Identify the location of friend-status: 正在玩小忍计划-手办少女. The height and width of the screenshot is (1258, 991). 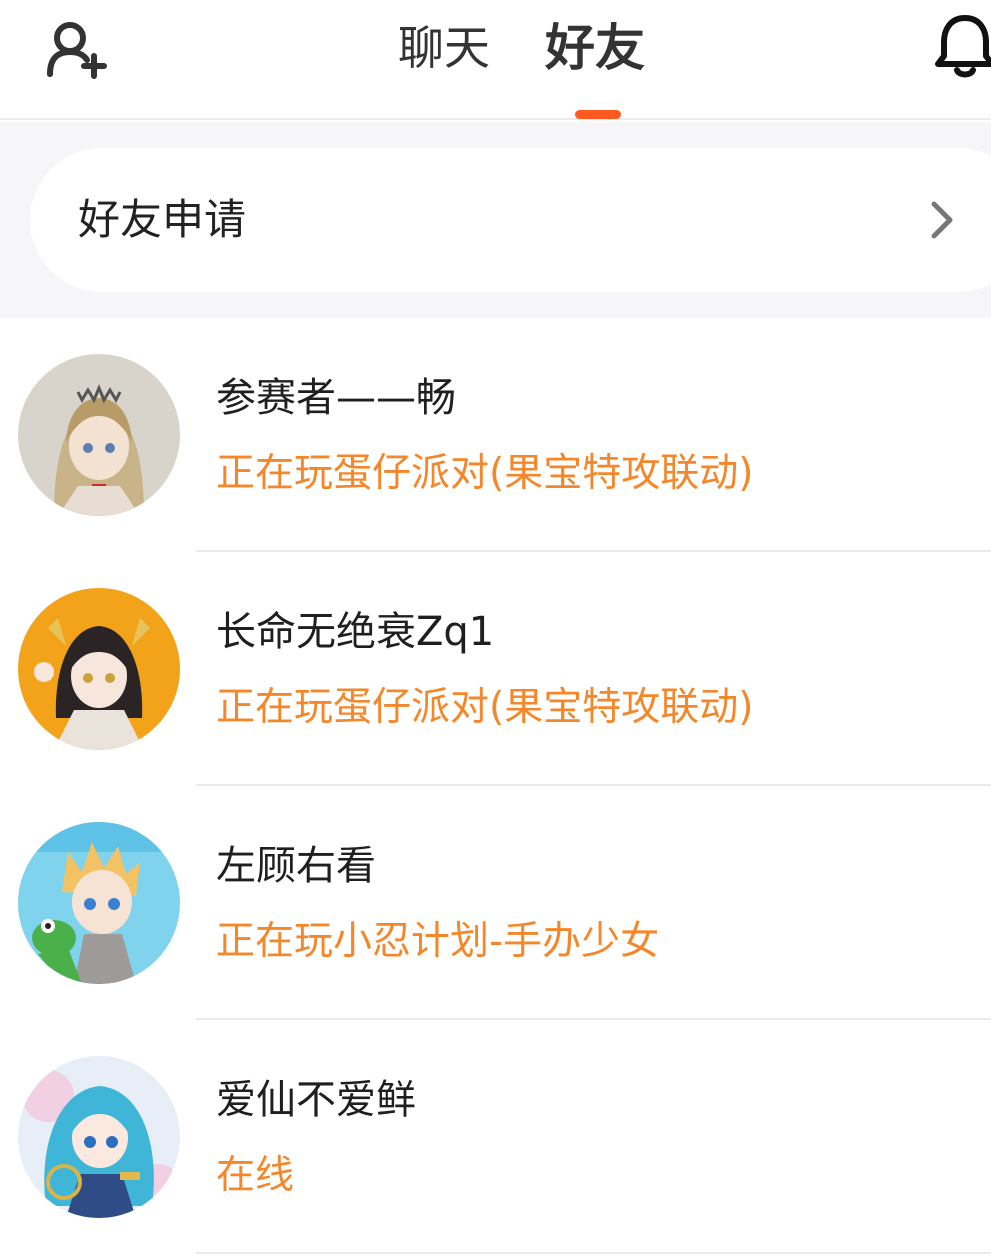
(438, 941).